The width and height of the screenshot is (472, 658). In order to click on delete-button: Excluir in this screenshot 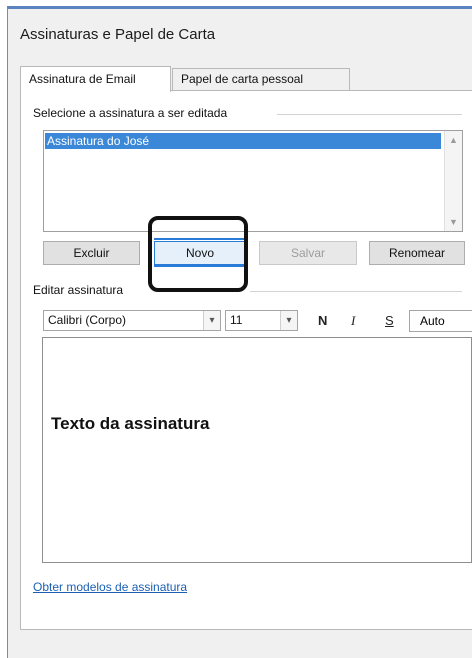, I will do `click(91, 253)`.